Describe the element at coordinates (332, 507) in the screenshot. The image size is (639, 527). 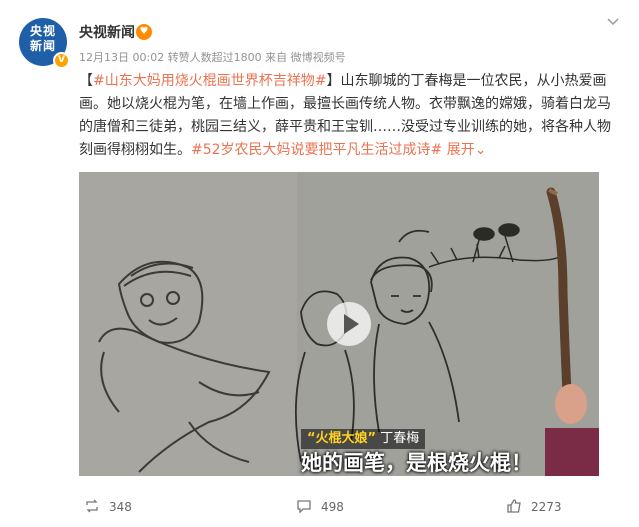
I see `comment-count: 498` at that location.